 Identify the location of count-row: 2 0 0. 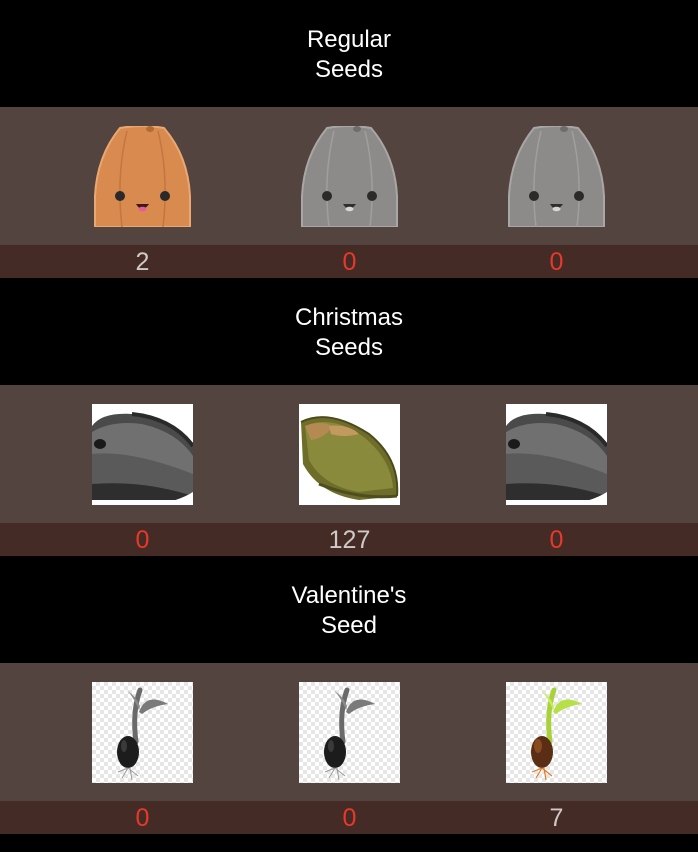
(349, 261).